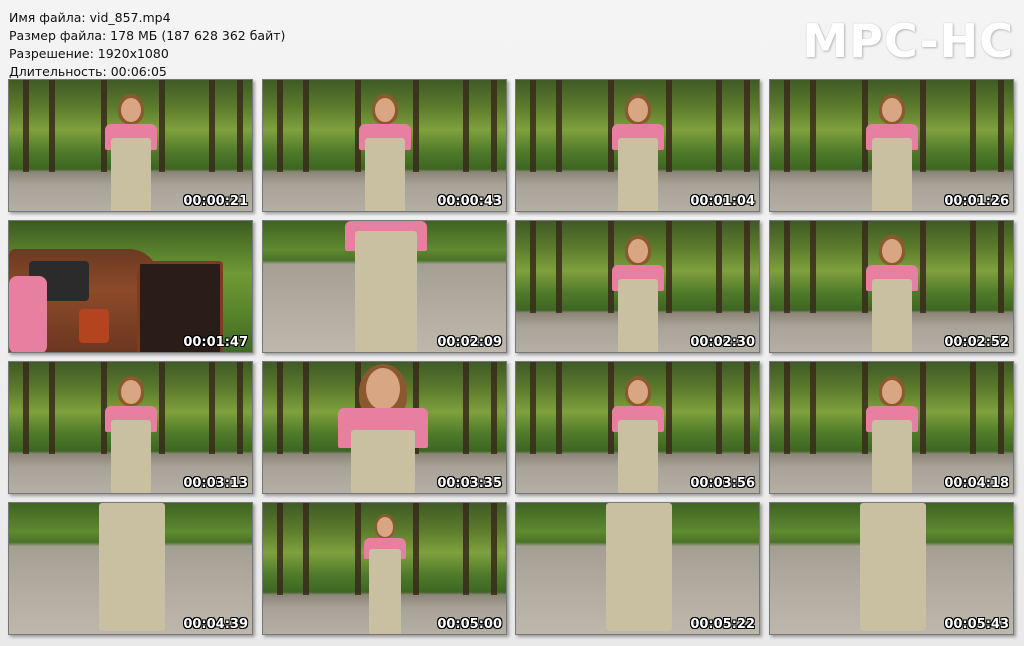 This screenshot has width=1024, height=646. Describe the element at coordinates (89, 53) in the screenshot. I see `resolution: Разрешение: 1920x1080` at that location.